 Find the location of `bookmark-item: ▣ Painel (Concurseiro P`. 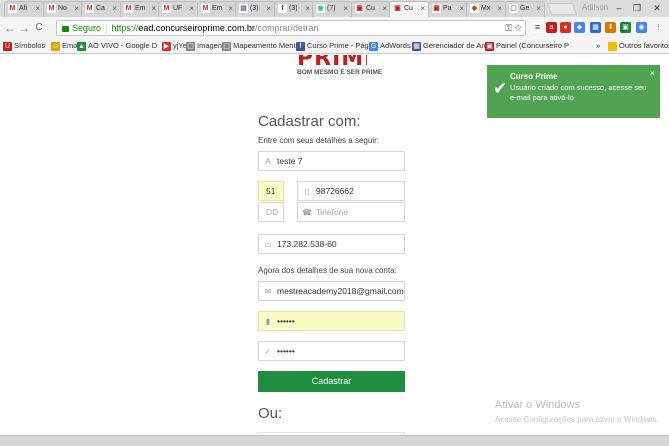

bookmark-item: ▣ Painel (Concurseiro P is located at coordinates (527, 46).